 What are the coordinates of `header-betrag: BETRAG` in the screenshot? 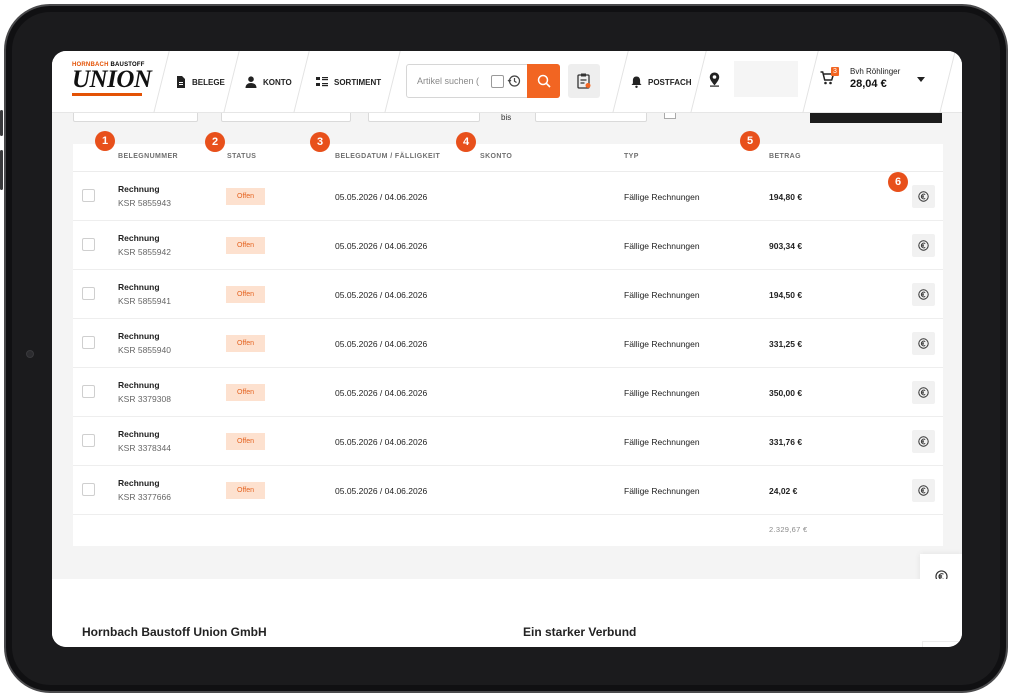 It's located at (785, 156).